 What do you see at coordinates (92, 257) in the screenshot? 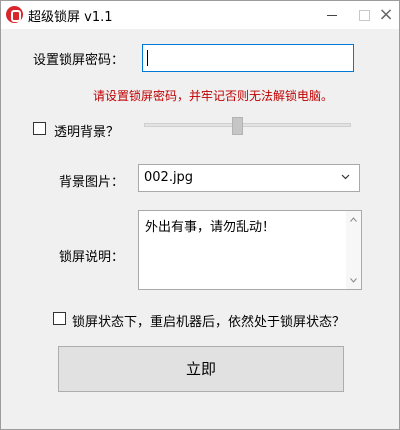
I see `description-label: 锁屏说明：` at bounding box center [92, 257].